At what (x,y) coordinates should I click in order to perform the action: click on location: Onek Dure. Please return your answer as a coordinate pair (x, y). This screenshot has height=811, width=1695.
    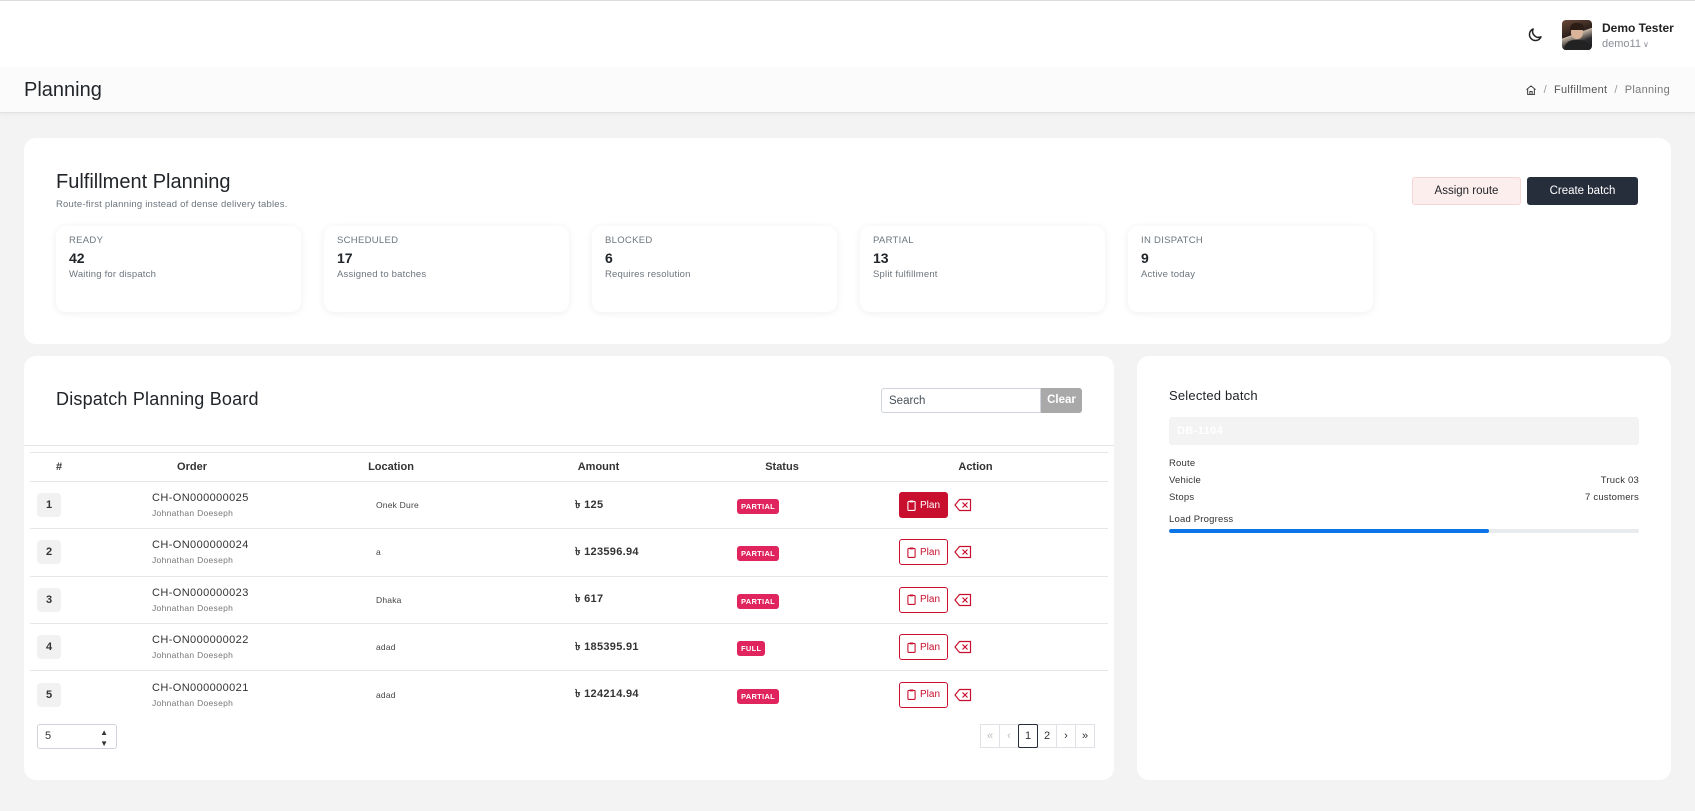
    Looking at the image, I should click on (397, 505).